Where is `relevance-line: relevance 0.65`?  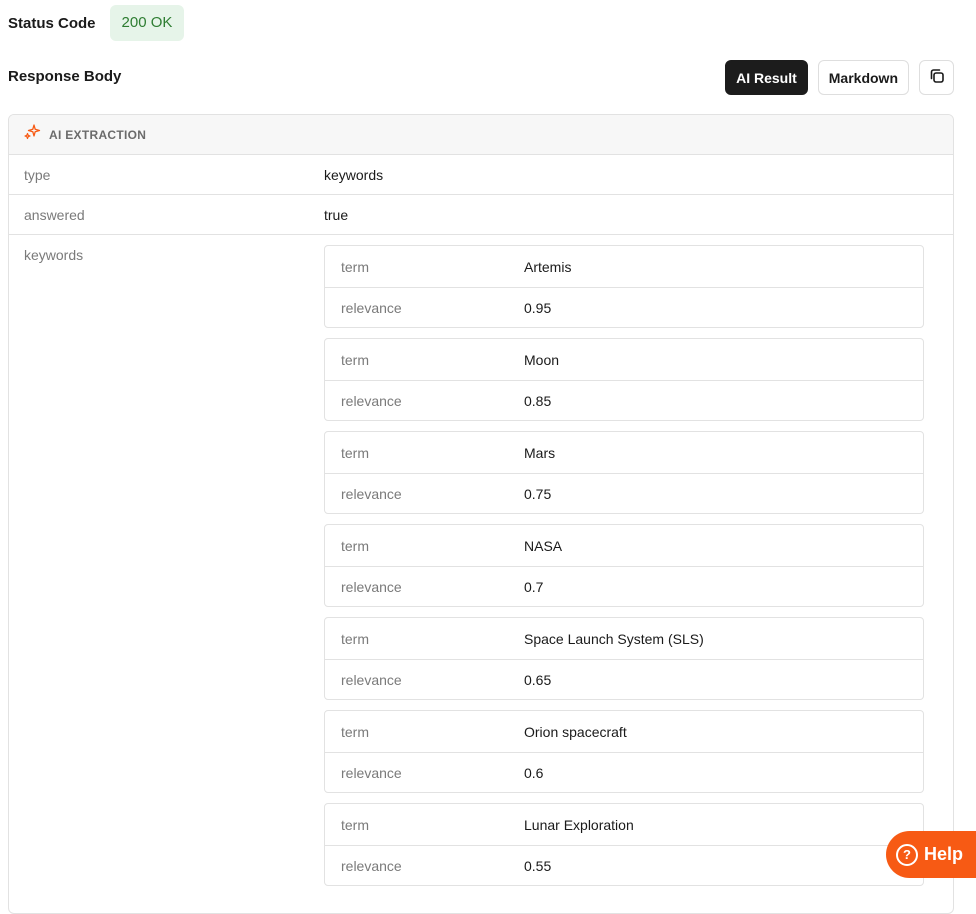 relevance-line: relevance 0.65 is located at coordinates (624, 679).